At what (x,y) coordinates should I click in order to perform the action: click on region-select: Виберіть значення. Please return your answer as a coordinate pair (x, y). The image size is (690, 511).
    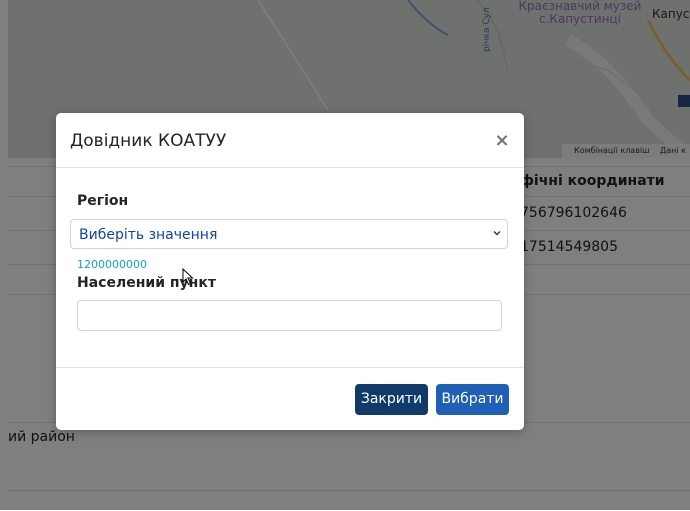
    Looking at the image, I should click on (289, 234).